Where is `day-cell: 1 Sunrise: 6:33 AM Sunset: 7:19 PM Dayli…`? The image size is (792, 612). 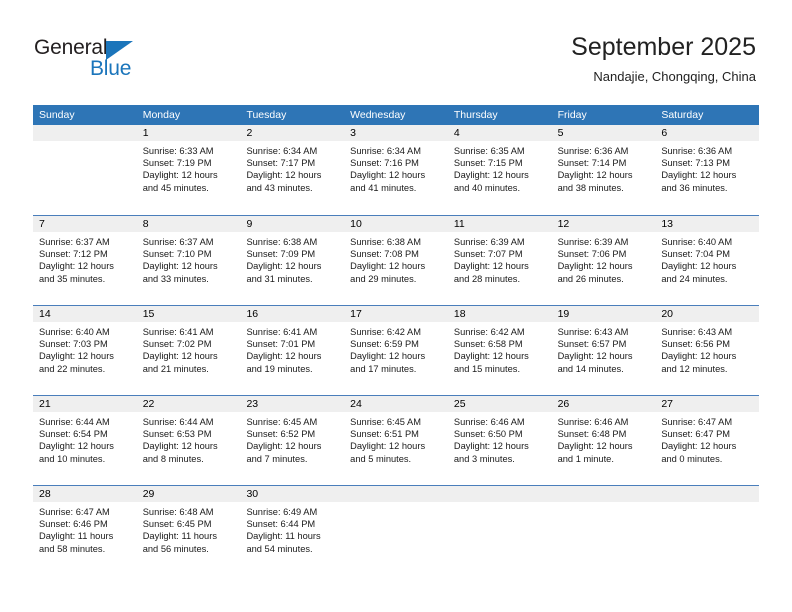 day-cell: 1 Sunrise: 6:33 AM Sunset: 7:19 PM Dayli… is located at coordinates (188, 170).